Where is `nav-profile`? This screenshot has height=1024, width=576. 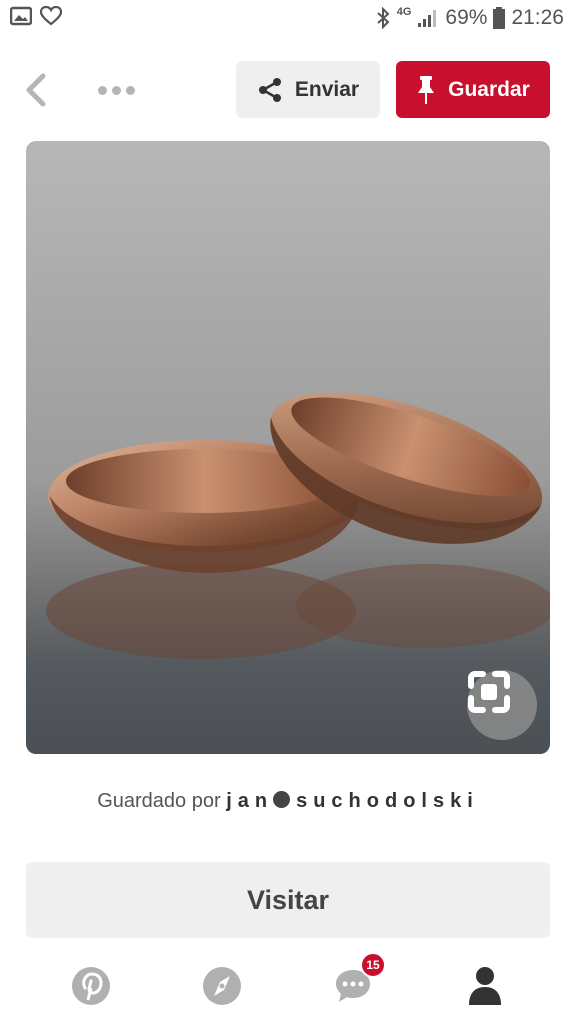
nav-profile is located at coordinates (485, 986).